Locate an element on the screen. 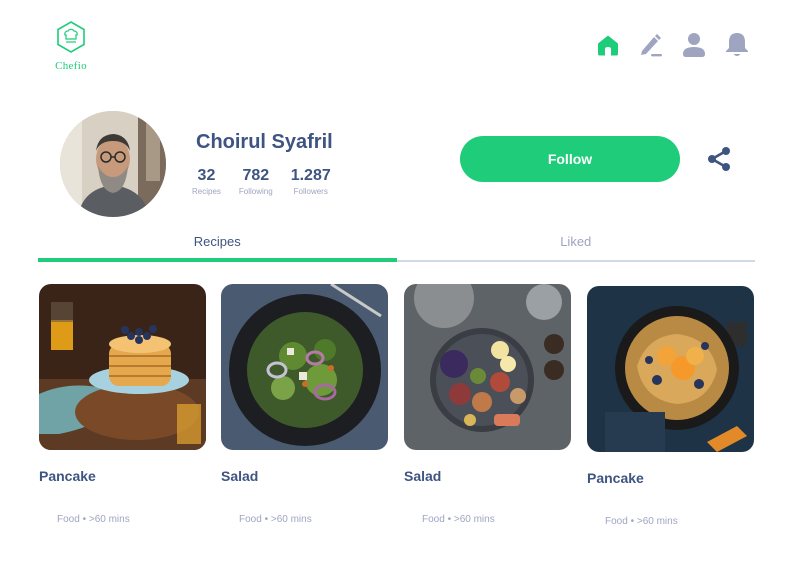 Image resolution: width=794 pixels, height=564 pixels. stat-label: Following is located at coordinates (255, 191).